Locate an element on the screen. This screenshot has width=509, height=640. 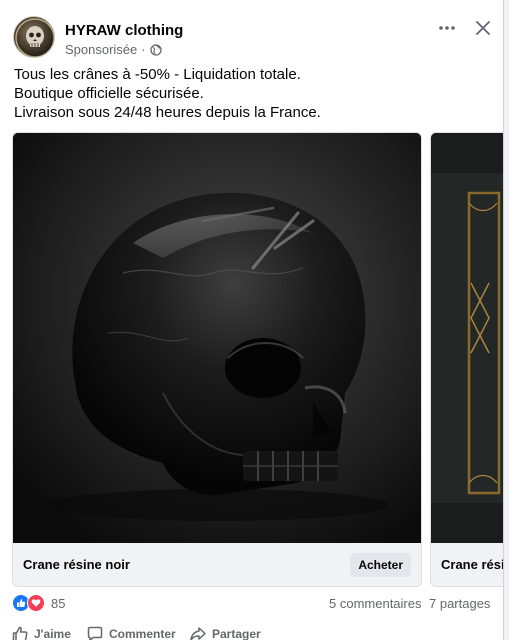
engagement-stats: 85 5 commentaires 7 partages is located at coordinates (252, 603).